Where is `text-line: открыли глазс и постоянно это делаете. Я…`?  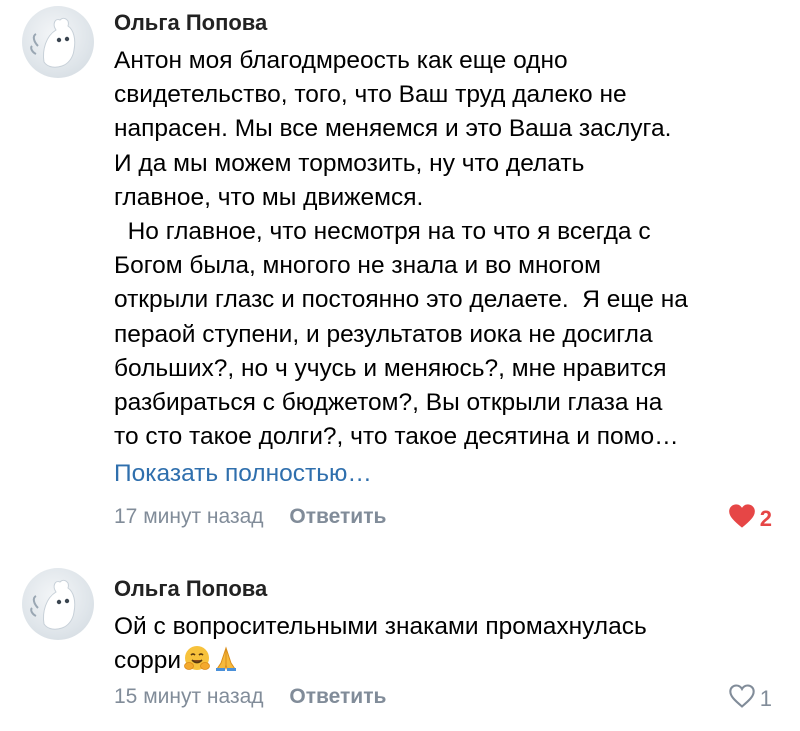 text-line: открыли глазс и постоянно это делаете. Я… is located at coordinates (401, 300).